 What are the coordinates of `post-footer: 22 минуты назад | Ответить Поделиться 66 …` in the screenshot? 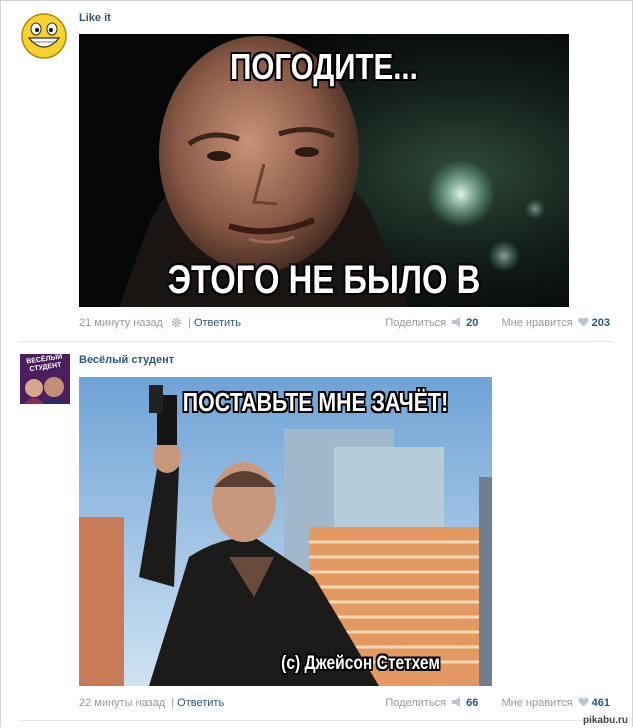 It's located at (344, 703).